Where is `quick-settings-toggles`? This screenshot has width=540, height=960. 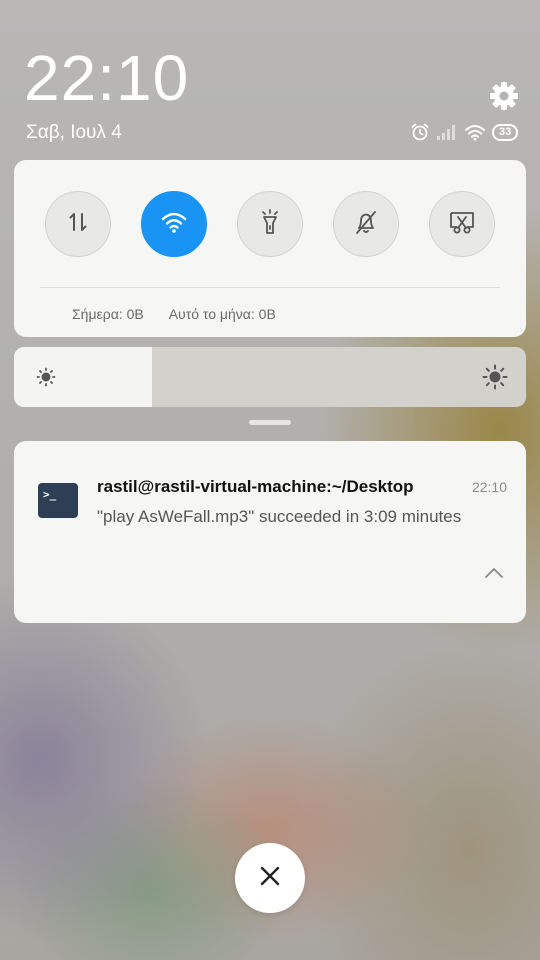 quick-settings-toggles is located at coordinates (270, 224).